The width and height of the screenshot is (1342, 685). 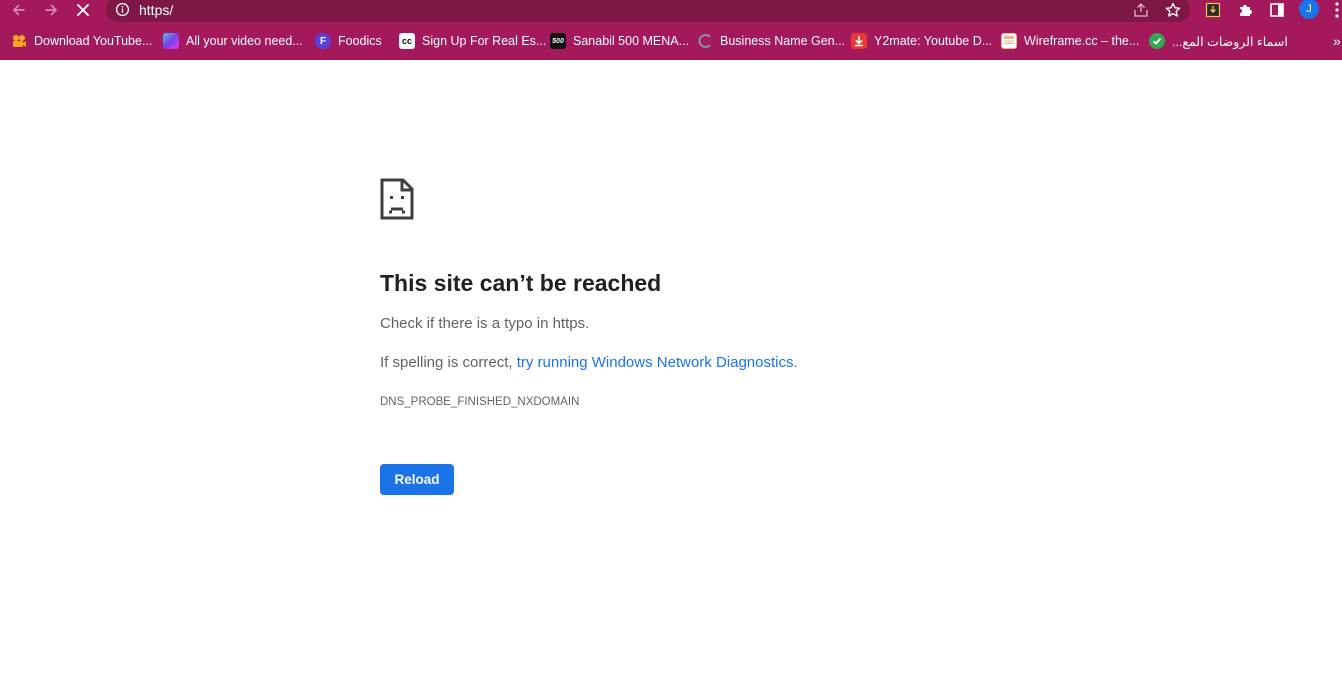 I want to click on forward-arrow-icon, so click(x=51, y=10).